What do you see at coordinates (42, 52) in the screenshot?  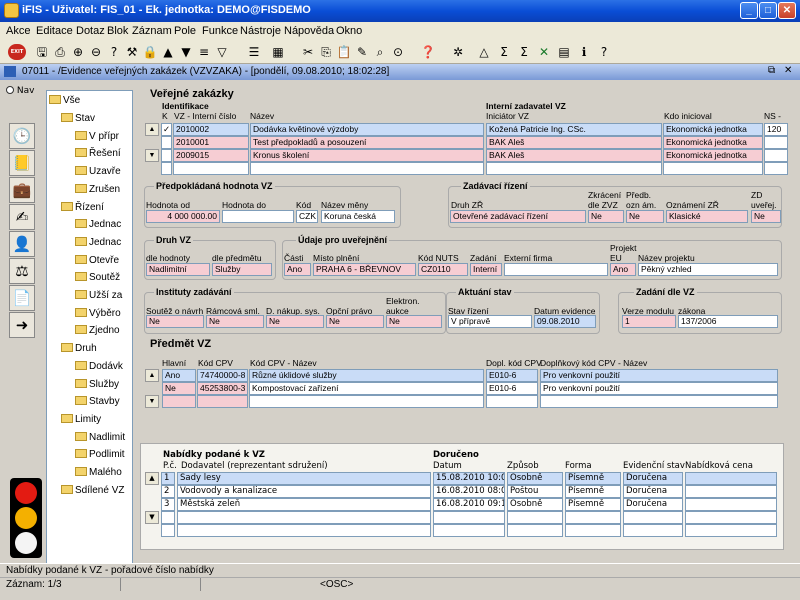 I see `save-icon: 🖫` at bounding box center [42, 52].